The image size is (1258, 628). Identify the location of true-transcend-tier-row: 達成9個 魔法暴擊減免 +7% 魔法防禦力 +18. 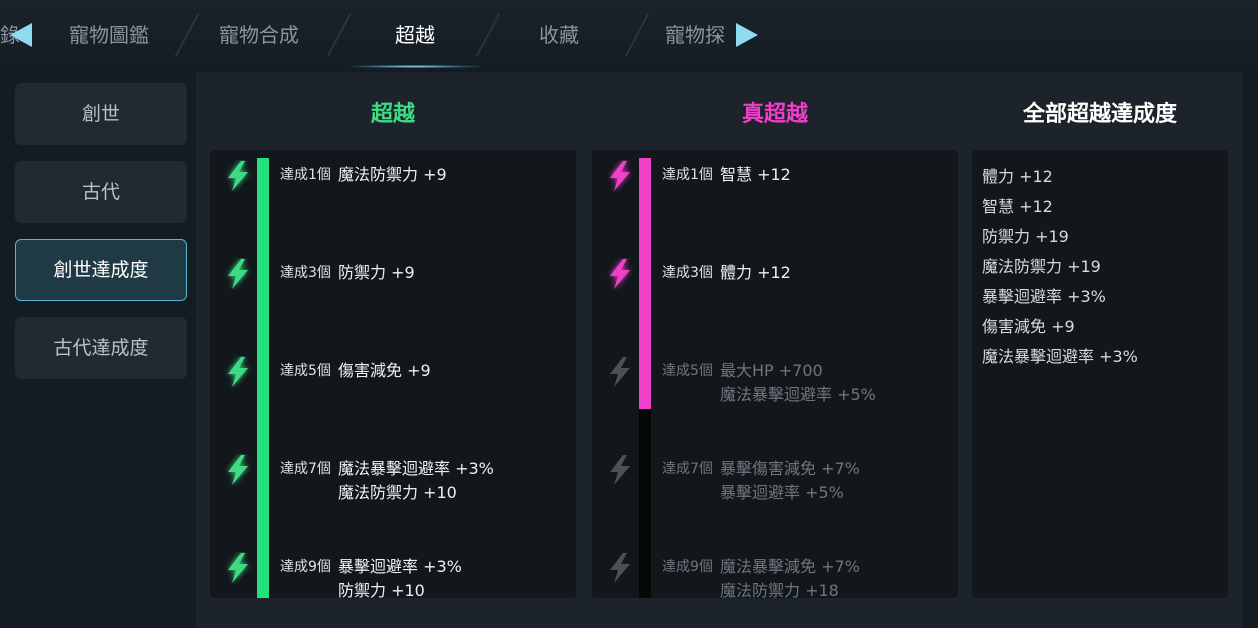
(775, 573).